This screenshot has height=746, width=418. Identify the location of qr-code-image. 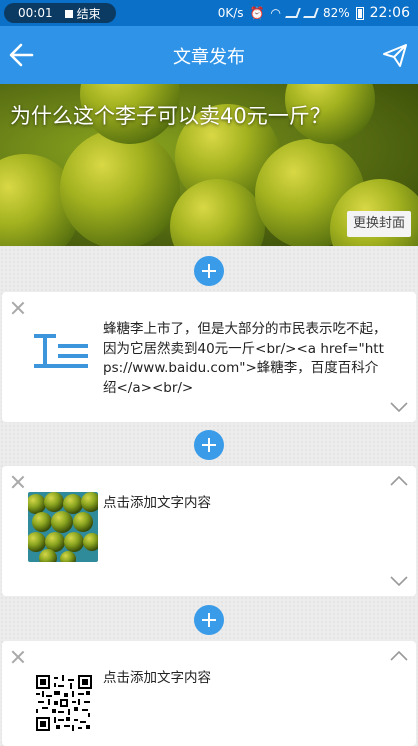
(64, 703).